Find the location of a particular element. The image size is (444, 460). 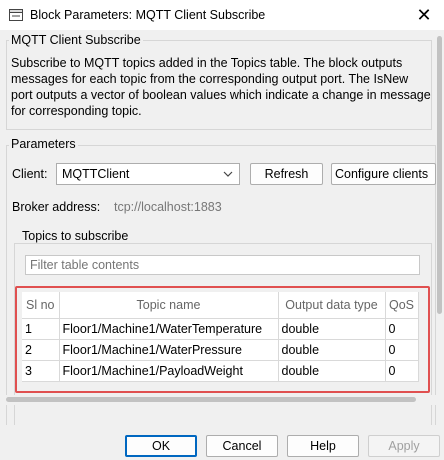

cell-topic-name: Floor1/Machine1/WaterTemperature is located at coordinates (169, 329).